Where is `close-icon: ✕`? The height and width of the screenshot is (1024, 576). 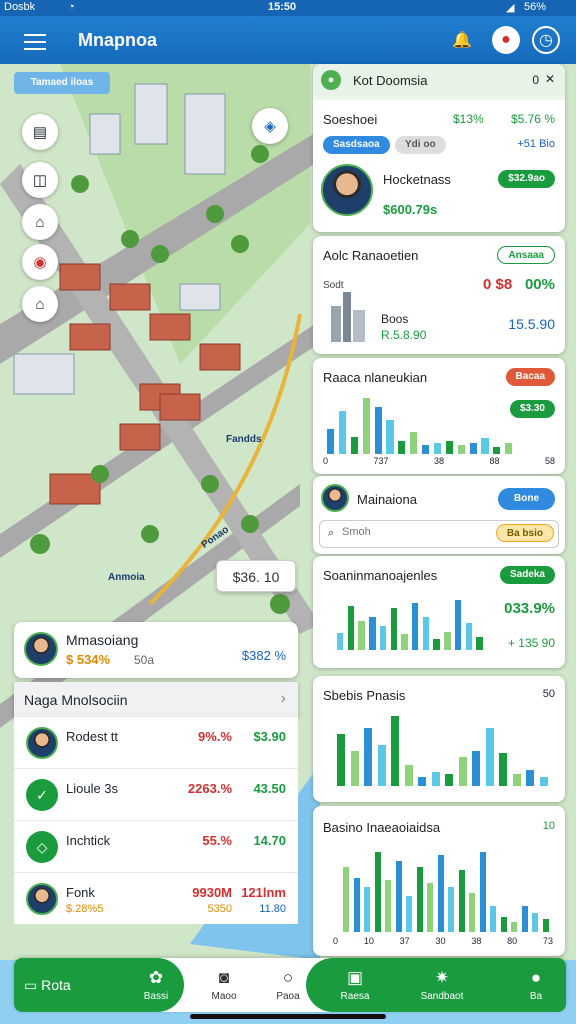
close-icon: ✕ is located at coordinates (550, 79).